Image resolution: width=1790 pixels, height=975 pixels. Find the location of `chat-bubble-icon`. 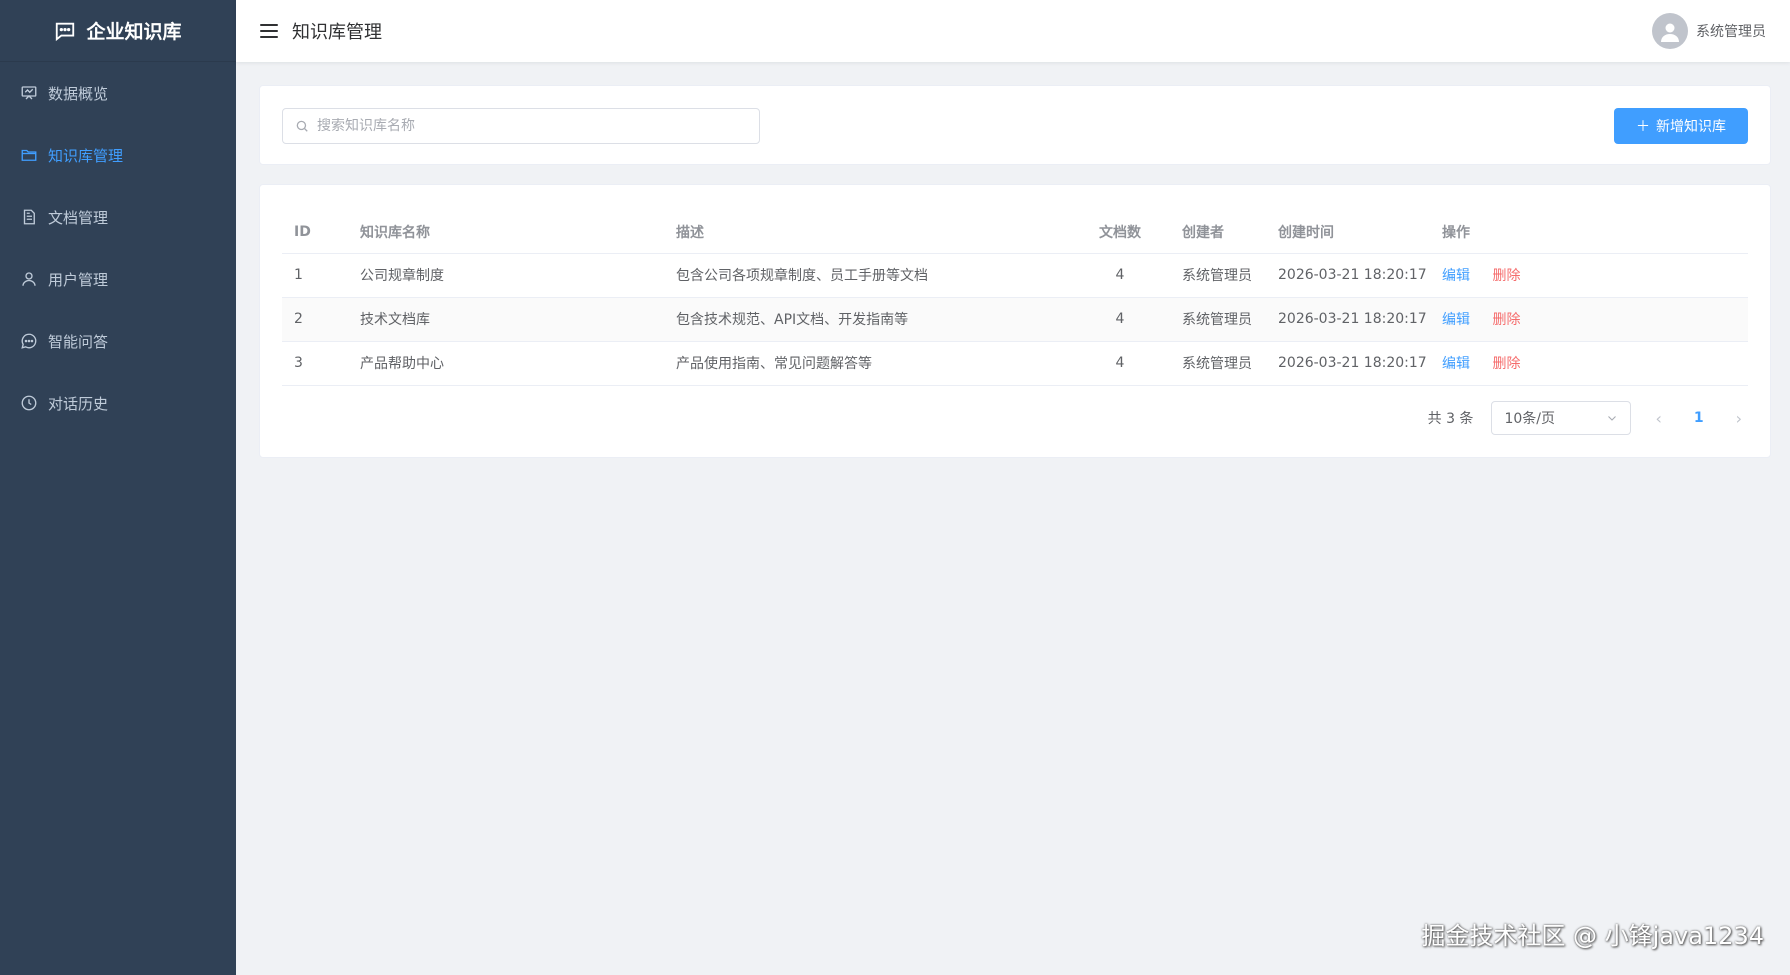

chat-bubble-icon is located at coordinates (29, 341).